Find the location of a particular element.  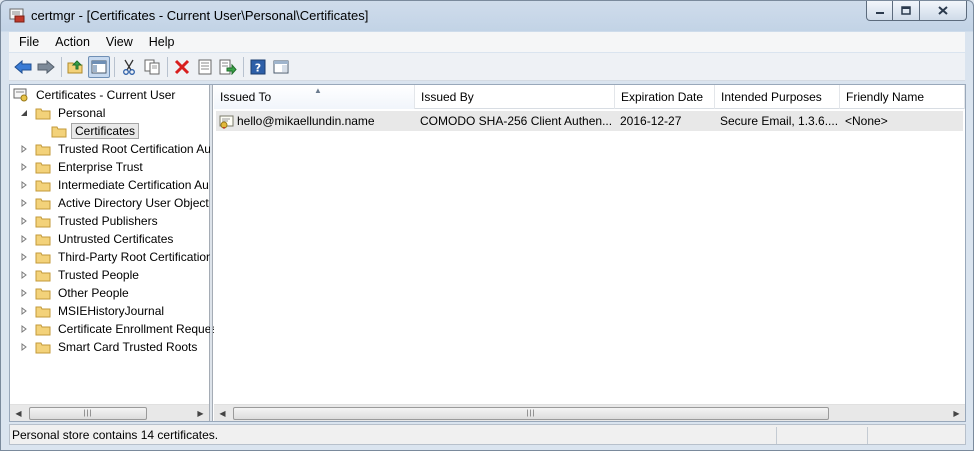

tree-item: Other People is located at coordinates (75, 293).